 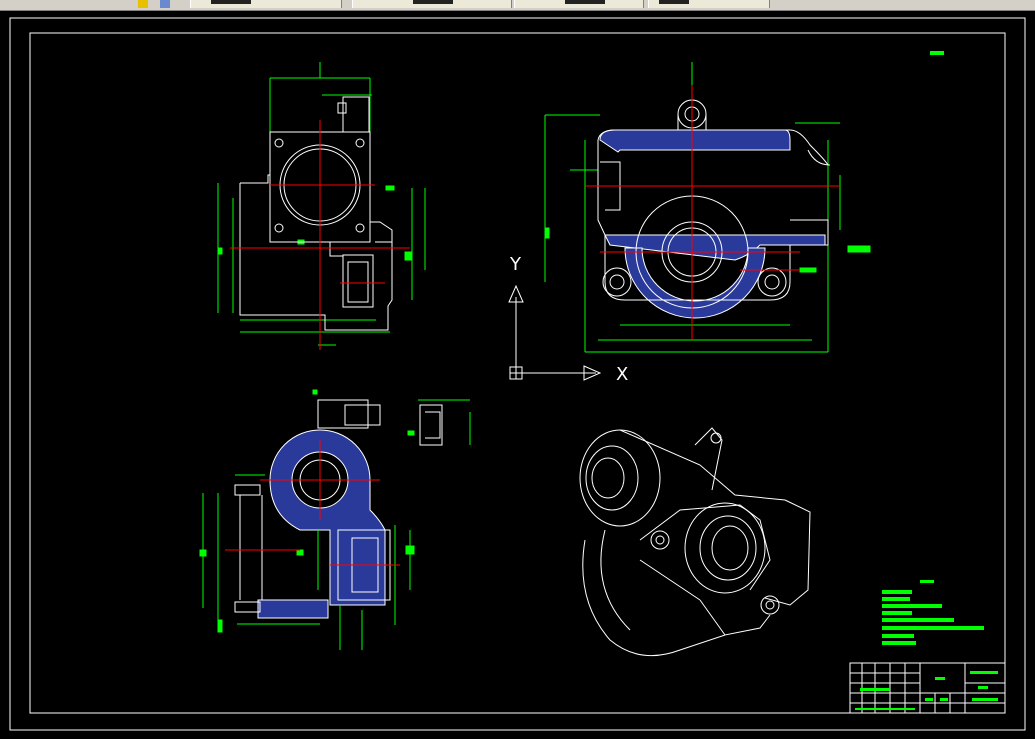 I want to click on ucs-y-label: Y, so click(x=515, y=264).